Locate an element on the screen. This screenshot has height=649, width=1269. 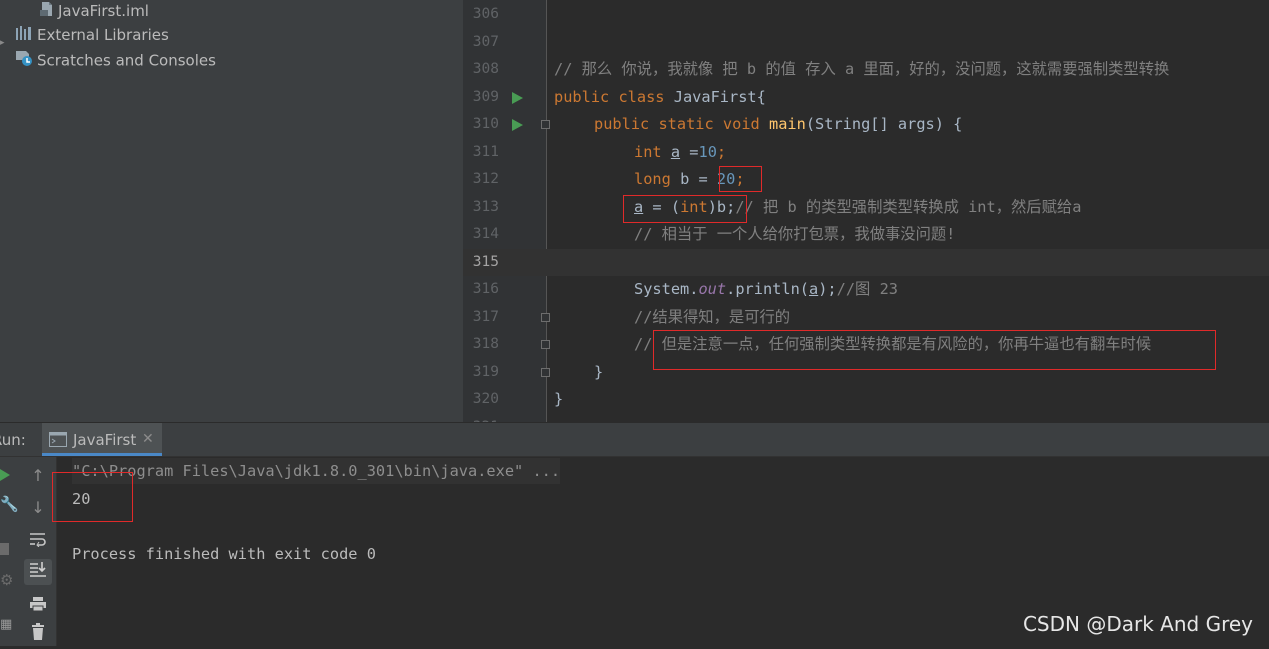
scratches-icon is located at coordinates (24, 61).